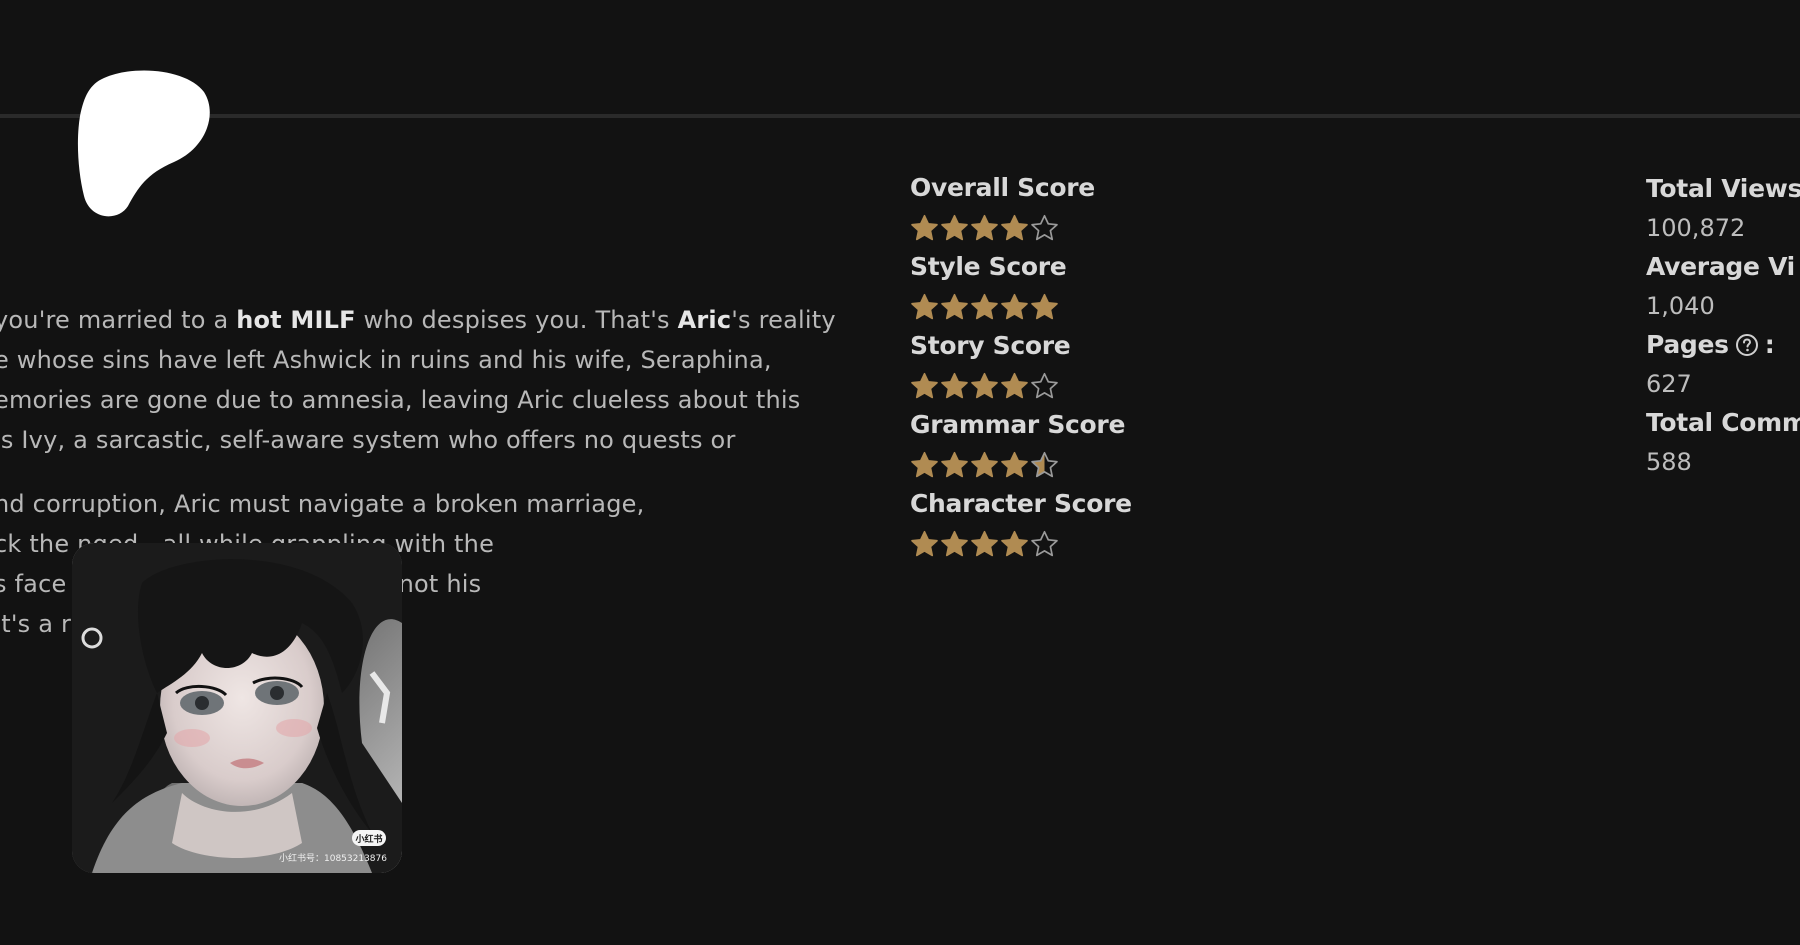 Image resolution: width=1800 pixels, height=945 pixels. Describe the element at coordinates (144, 144) in the screenshot. I see `patreon-logo-icon` at that location.